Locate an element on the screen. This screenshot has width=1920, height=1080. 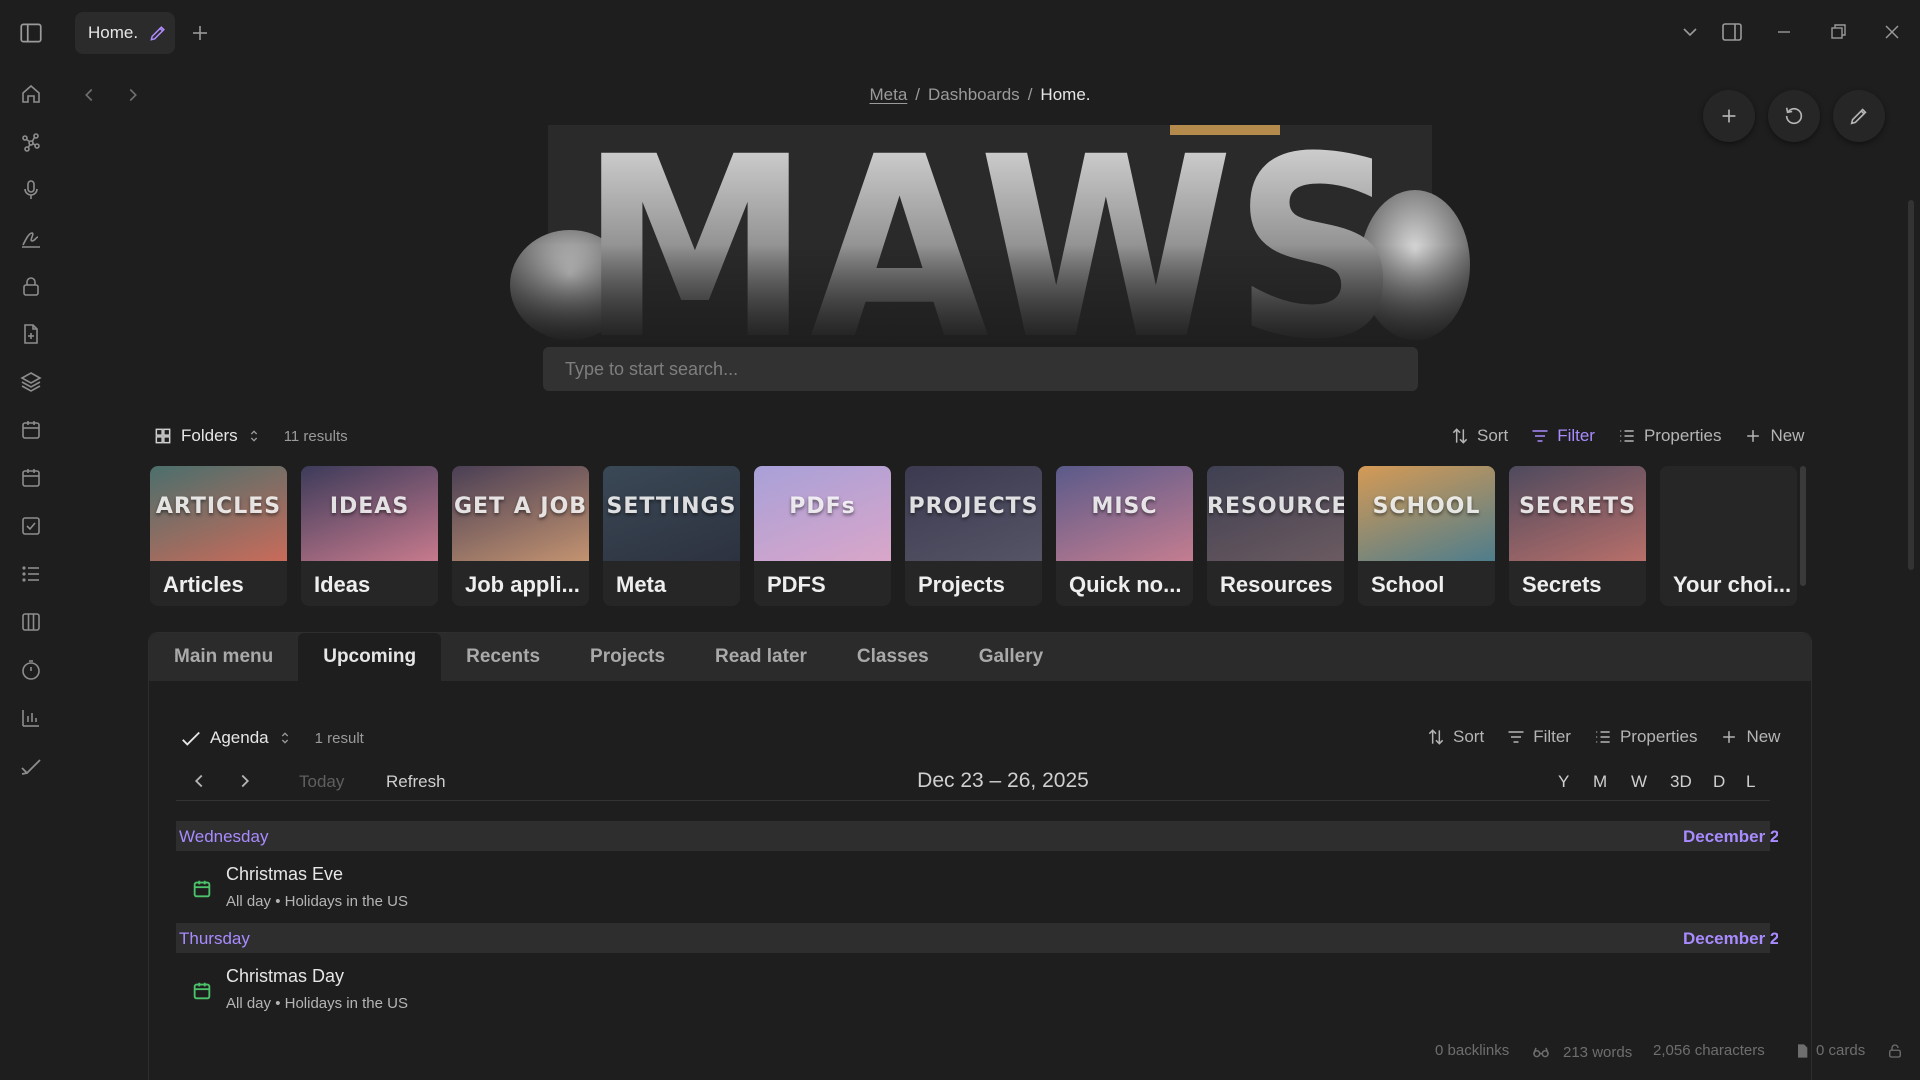
cards-scrollbar is located at coordinates (1803, 526).